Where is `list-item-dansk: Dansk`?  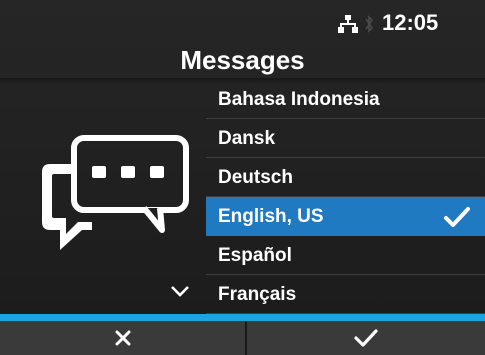
list-item-dansk: Dansk is located at coordinates (345, 138).